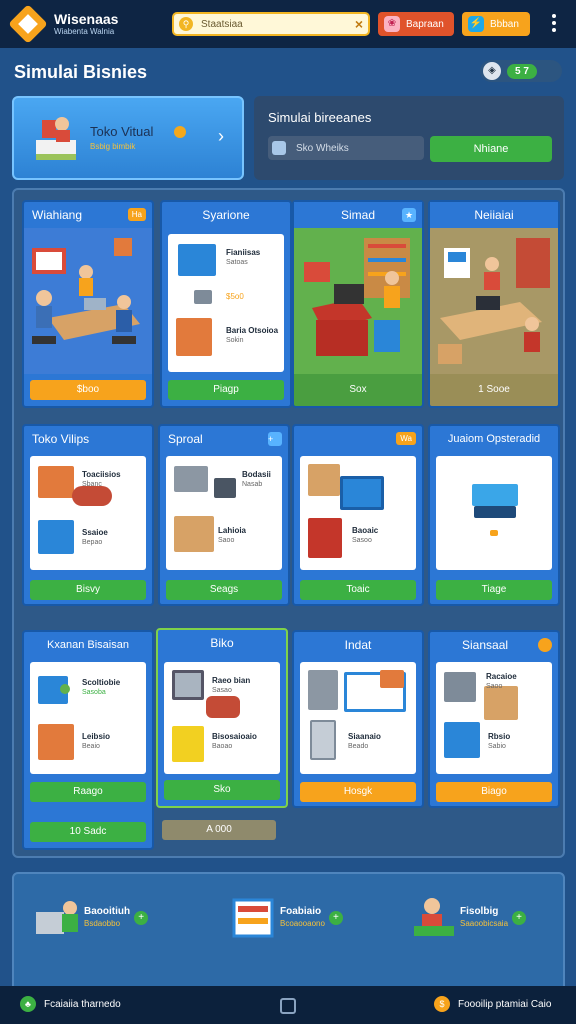 Image resolution: width=576 pixels, height=1024 pixels. Describe the element at coordinates (61, 439) in the screenshot. I see `tile-title: Toko Vilips` at that location.